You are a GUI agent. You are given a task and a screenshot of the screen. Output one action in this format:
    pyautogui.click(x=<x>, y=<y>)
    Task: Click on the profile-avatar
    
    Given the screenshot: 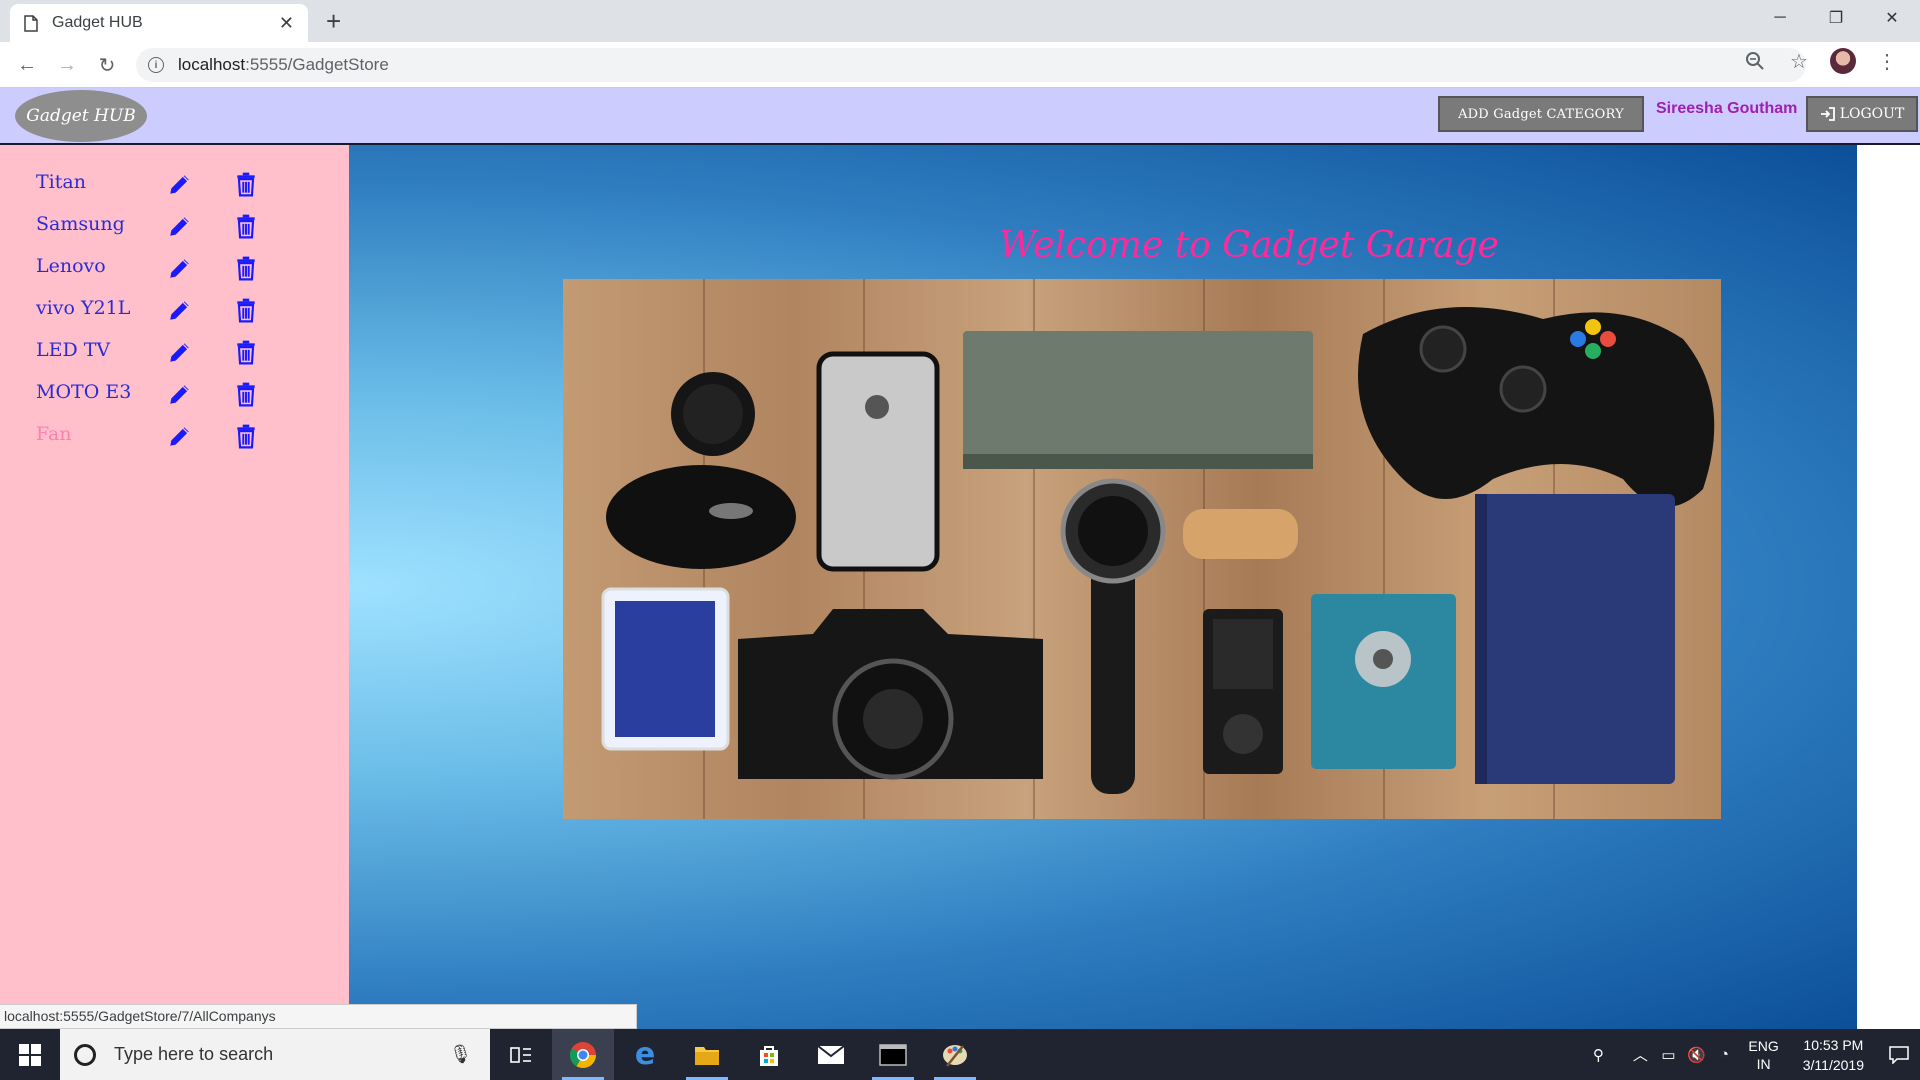 What is the action you would take?
    pyautogui.click(x=1843, y=61)
    